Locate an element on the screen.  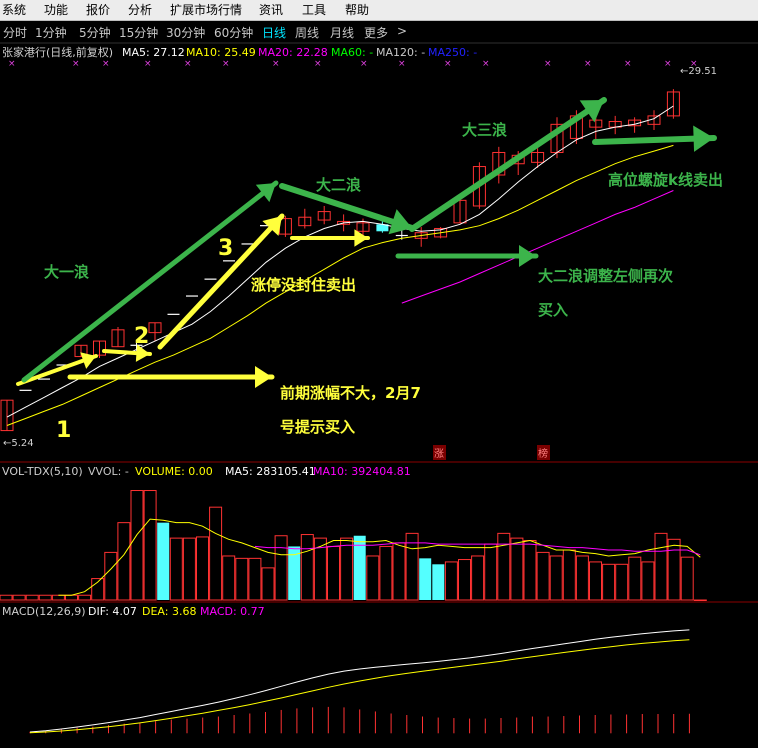
rebuy-note-line2: 买入 is located at coordinates (553, 310).